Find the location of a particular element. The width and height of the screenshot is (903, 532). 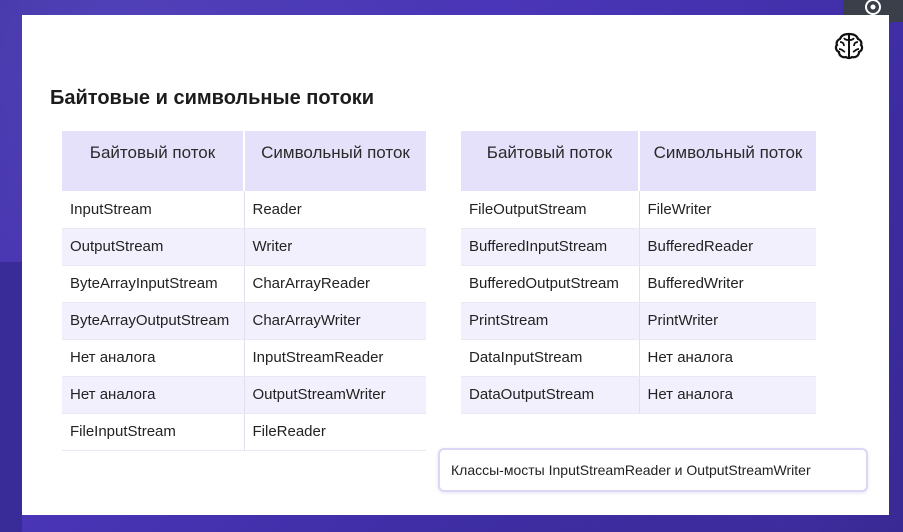

byte-stream-cell: ByteArrayOutputStream is located at coordinates (153, 321).